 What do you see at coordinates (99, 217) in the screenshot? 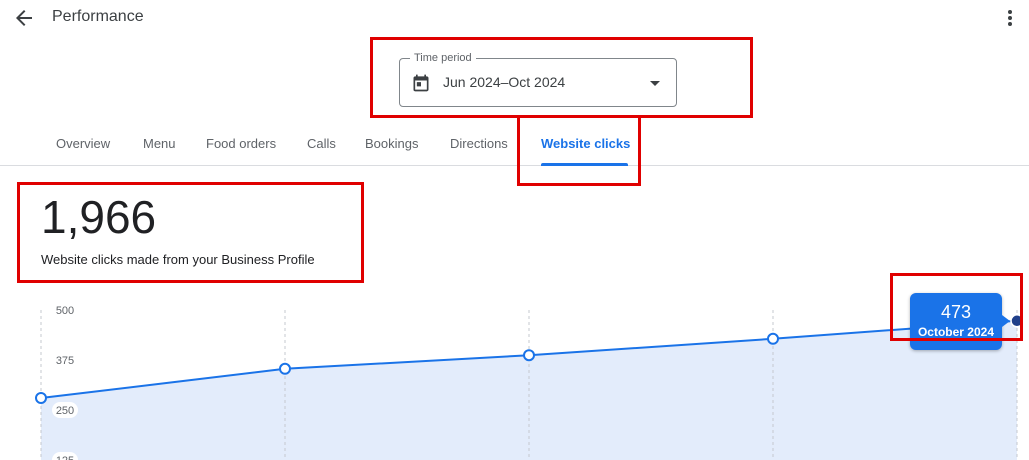
I see `total-clicks-value: 1,966` at bounding box center [99, 217].